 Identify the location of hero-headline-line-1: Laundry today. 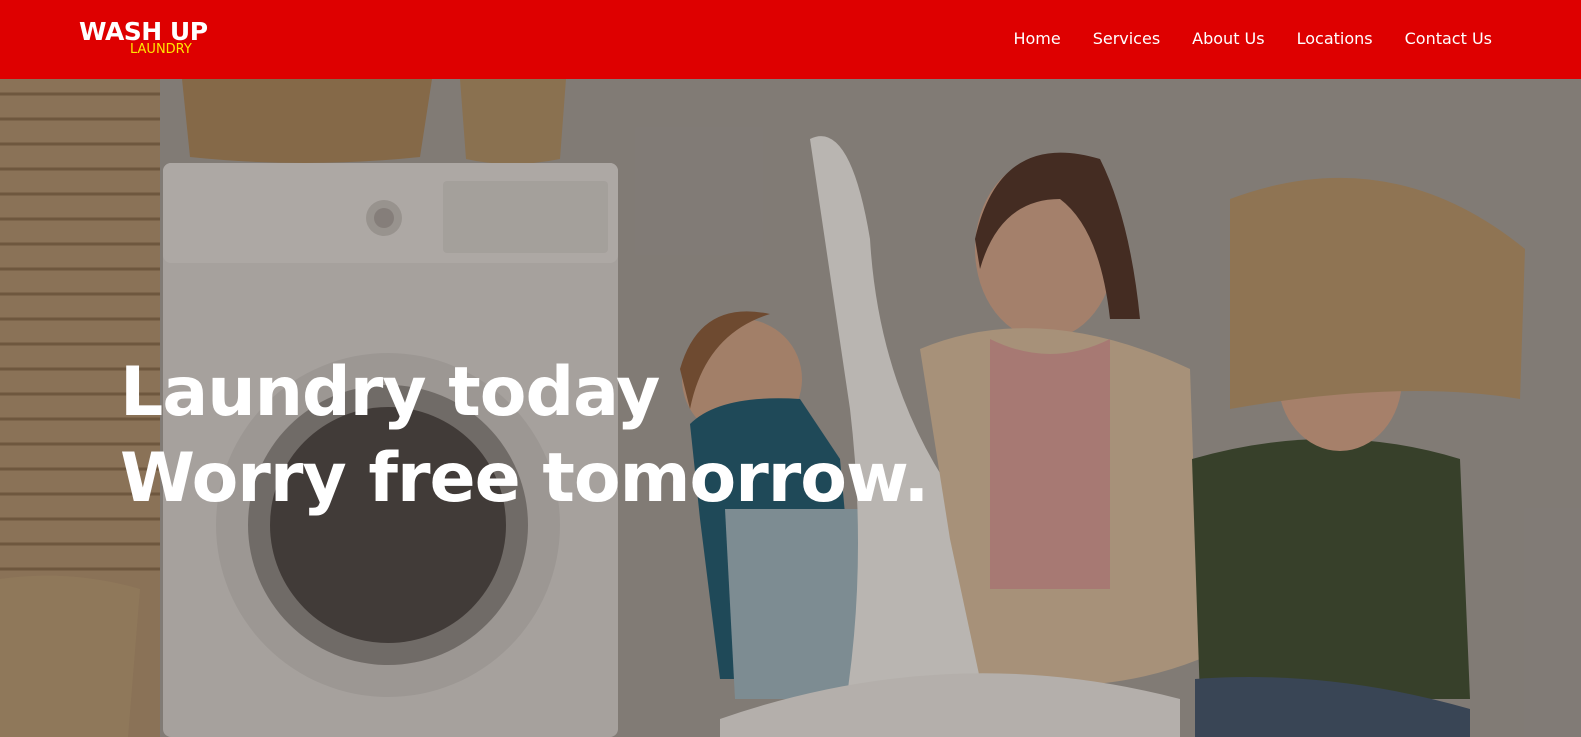
(390, 392).